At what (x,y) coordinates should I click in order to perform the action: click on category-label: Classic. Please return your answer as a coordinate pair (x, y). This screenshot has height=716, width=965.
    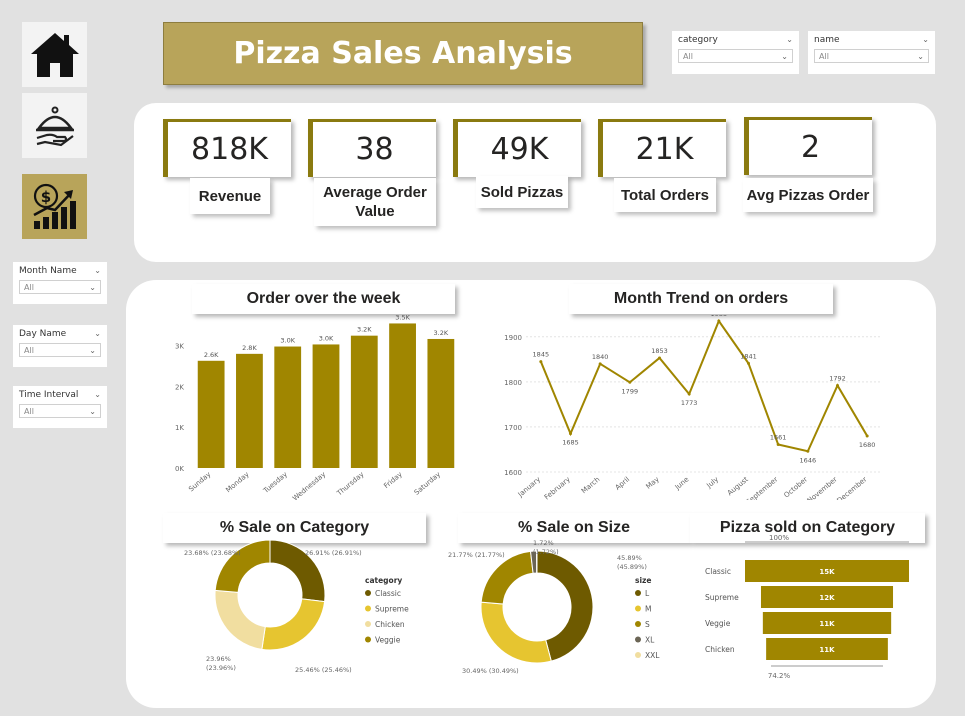
    Looking at the image, I should click on (718, 571).